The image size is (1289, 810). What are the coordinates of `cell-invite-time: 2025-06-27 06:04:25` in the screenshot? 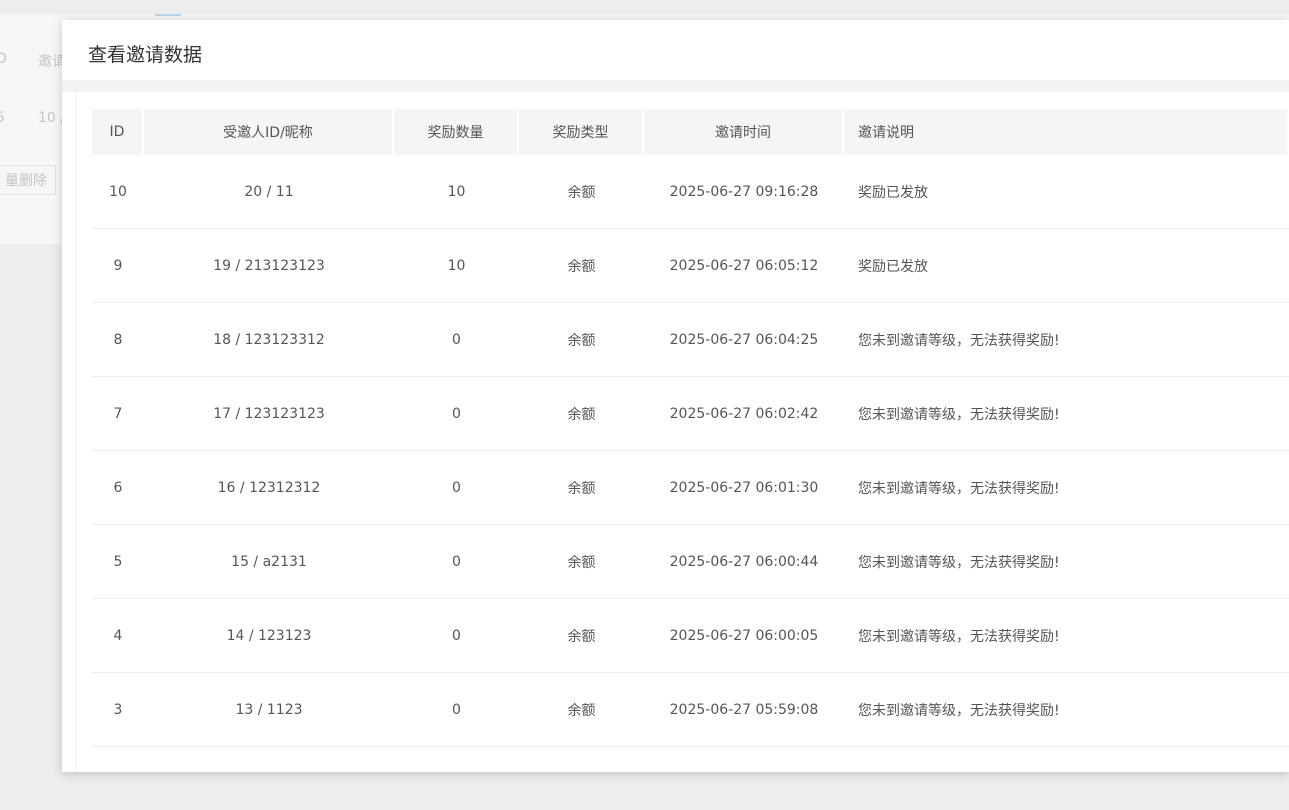 It's located at (744, 340).